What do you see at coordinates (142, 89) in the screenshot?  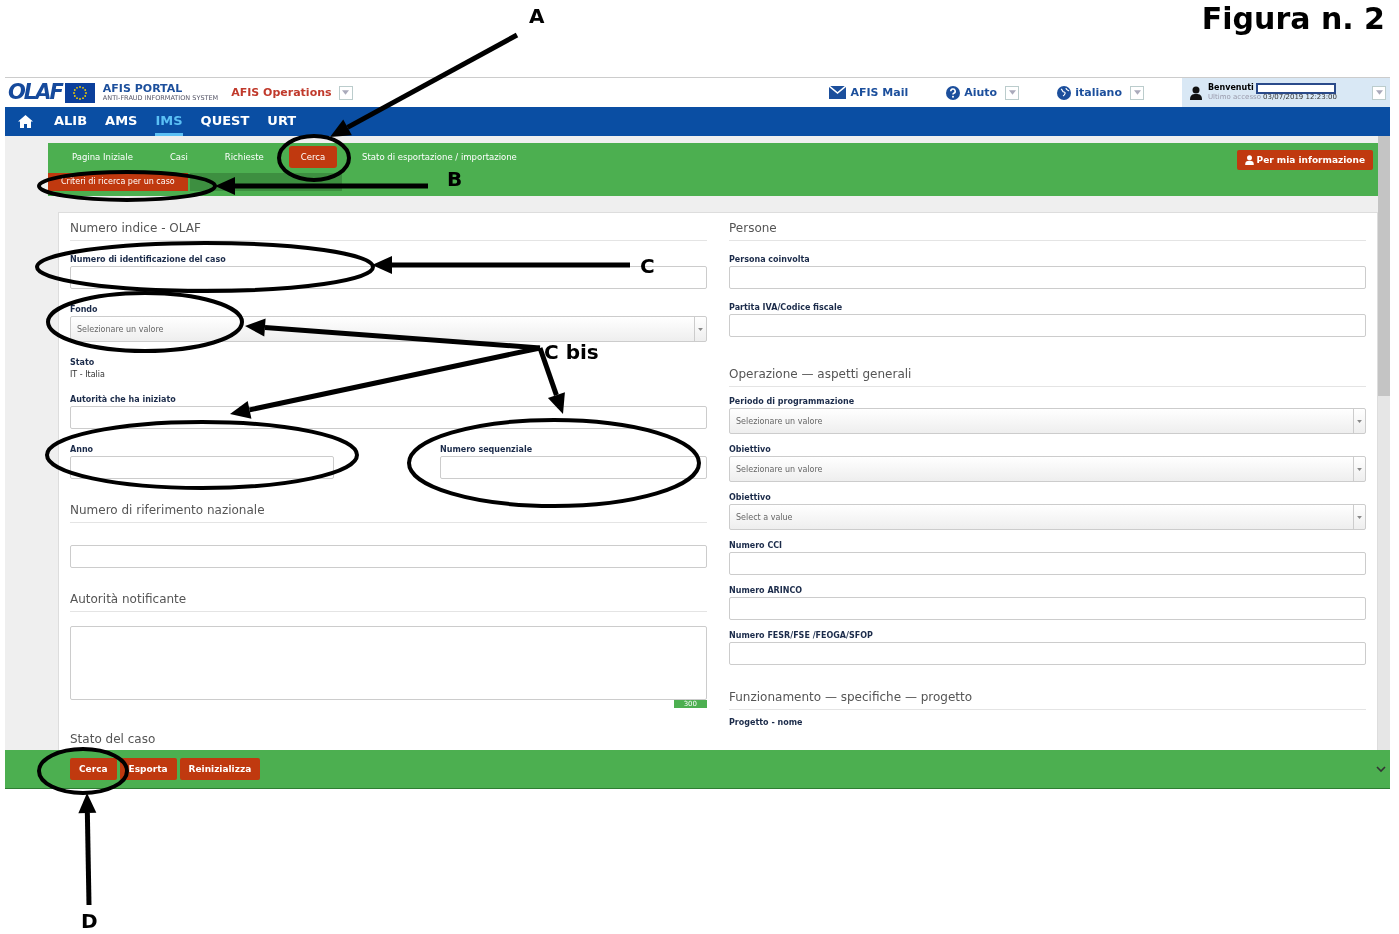 I see `portal-title: AFIS PORTAL` at bounding box center [142, 89].